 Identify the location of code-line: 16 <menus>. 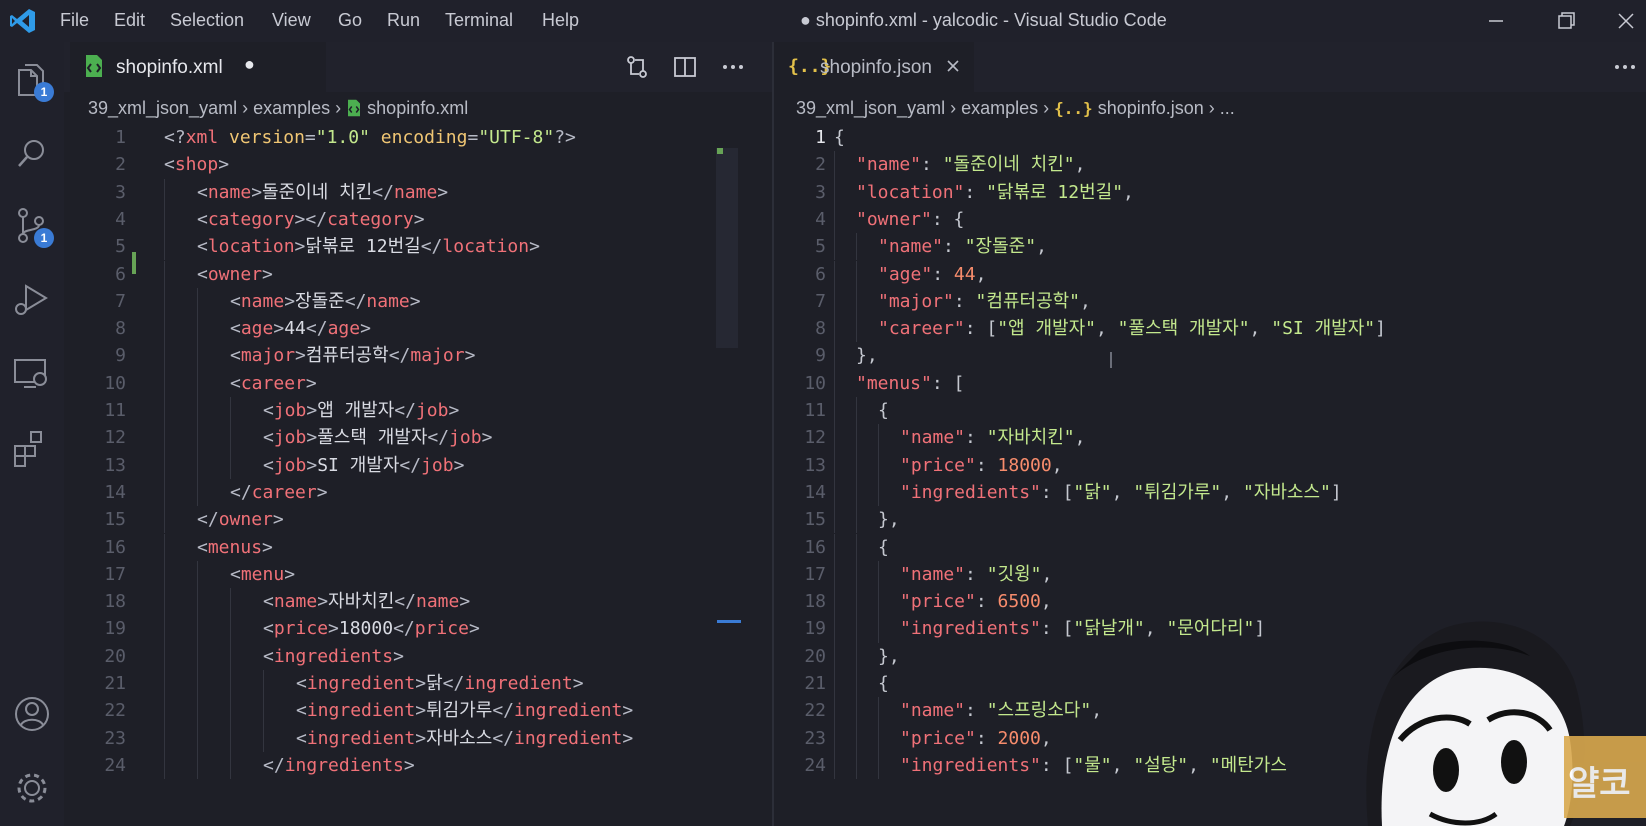
(418, 547).